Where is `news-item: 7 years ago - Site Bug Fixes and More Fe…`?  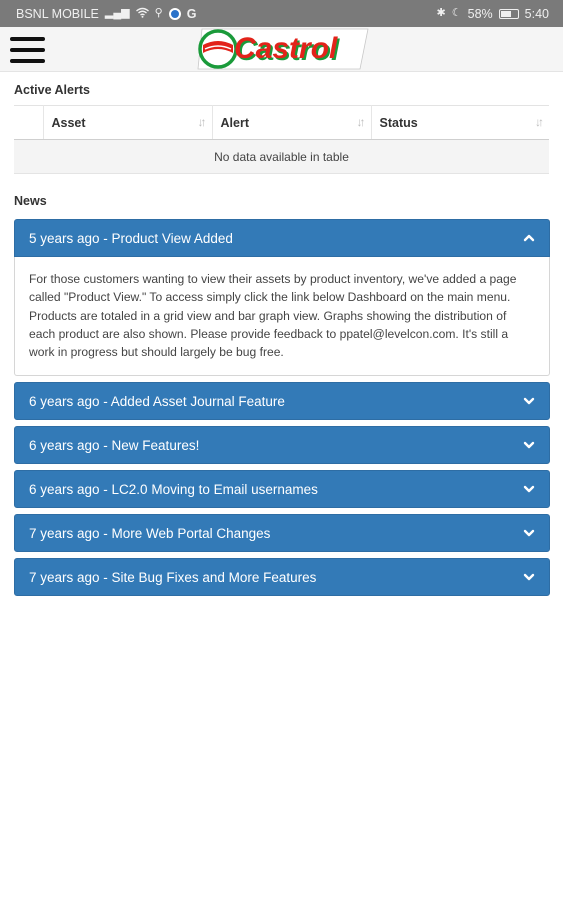 news-item: 7 years ago - Site Bug Fixes and More Fe… is located at coordinates (282, 577).